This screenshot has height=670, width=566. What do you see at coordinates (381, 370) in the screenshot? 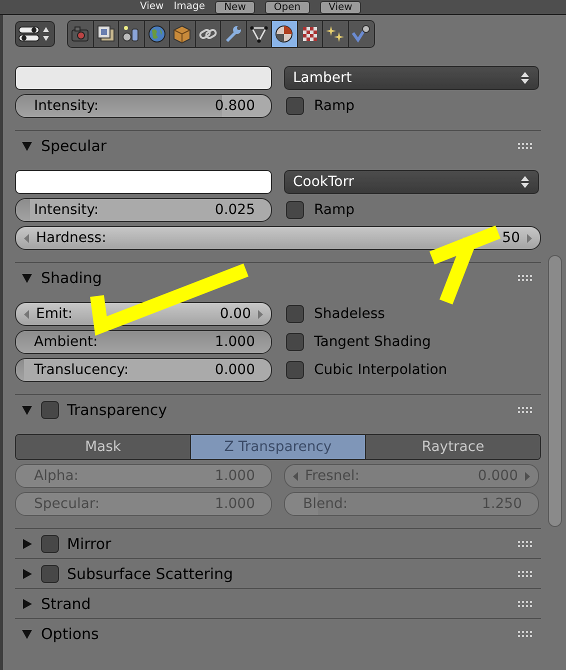
I see `checkbox-label: Cubic Interpolation` at bounding box center [381, 370].